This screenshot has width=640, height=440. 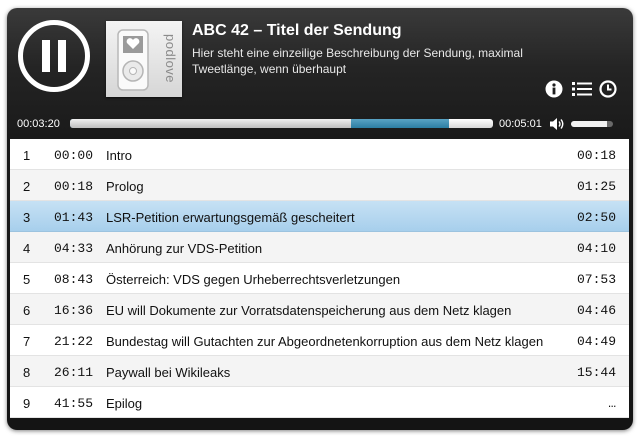 What do you see at coordinates (170, 59) in the screenshot?
I see `cover-brand-text: podlove` at bounding box center [170, 59].